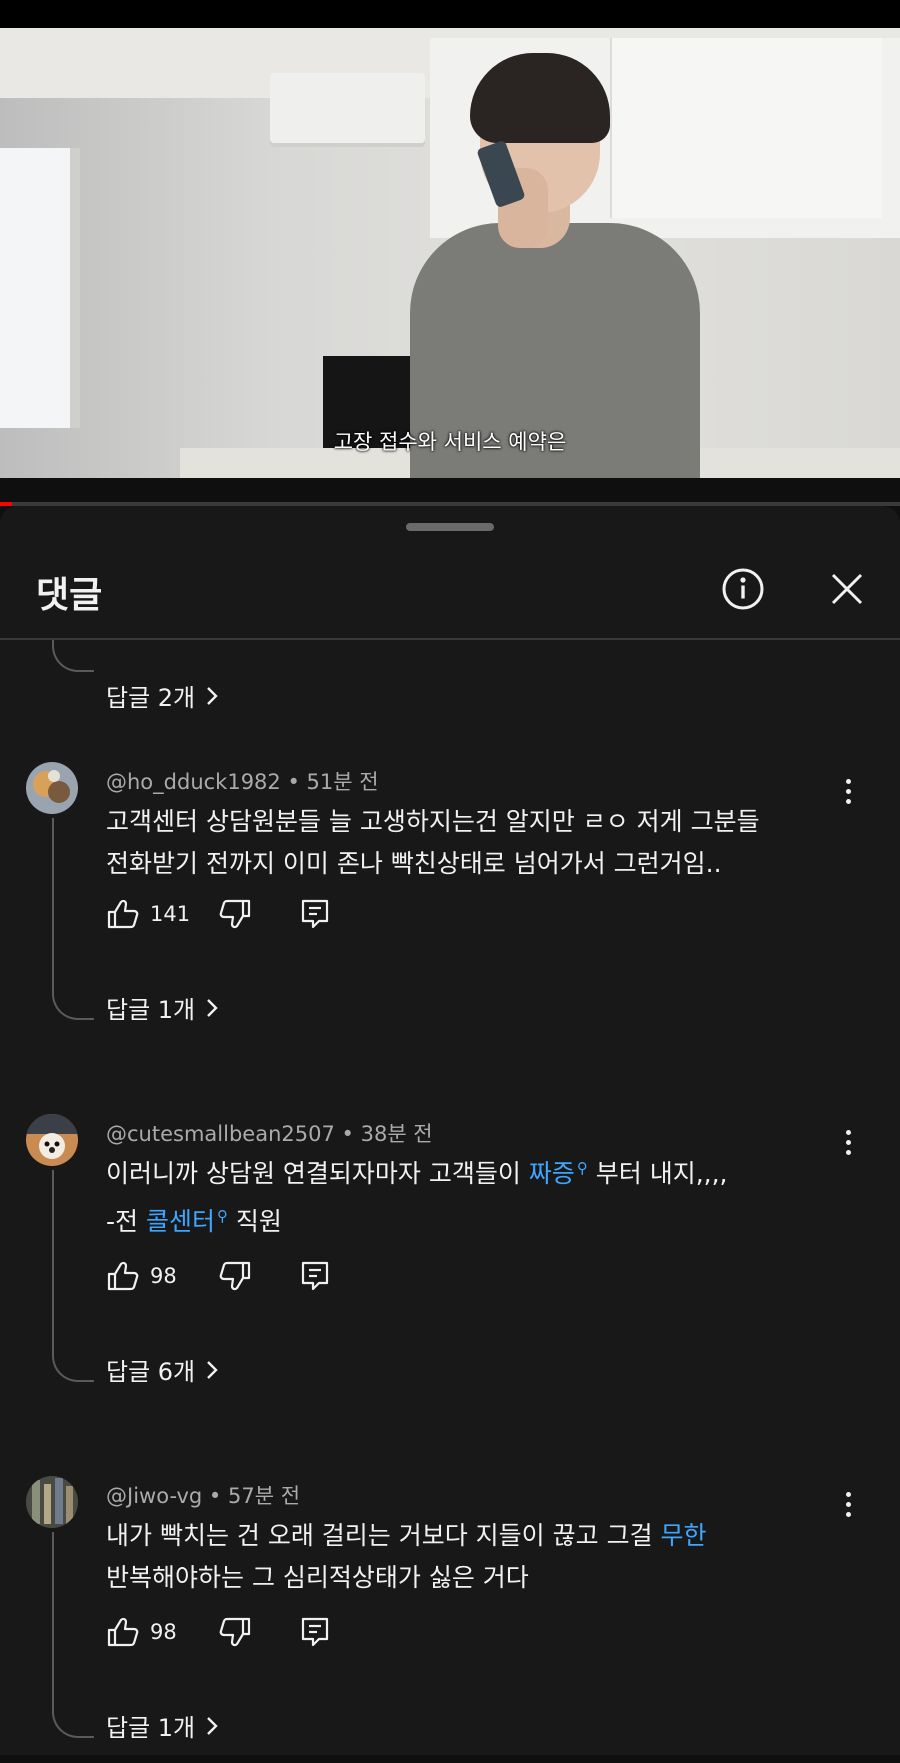  Describe the element at coordinates (450, 14) in the screenshot. I see `status-bar` at that location.